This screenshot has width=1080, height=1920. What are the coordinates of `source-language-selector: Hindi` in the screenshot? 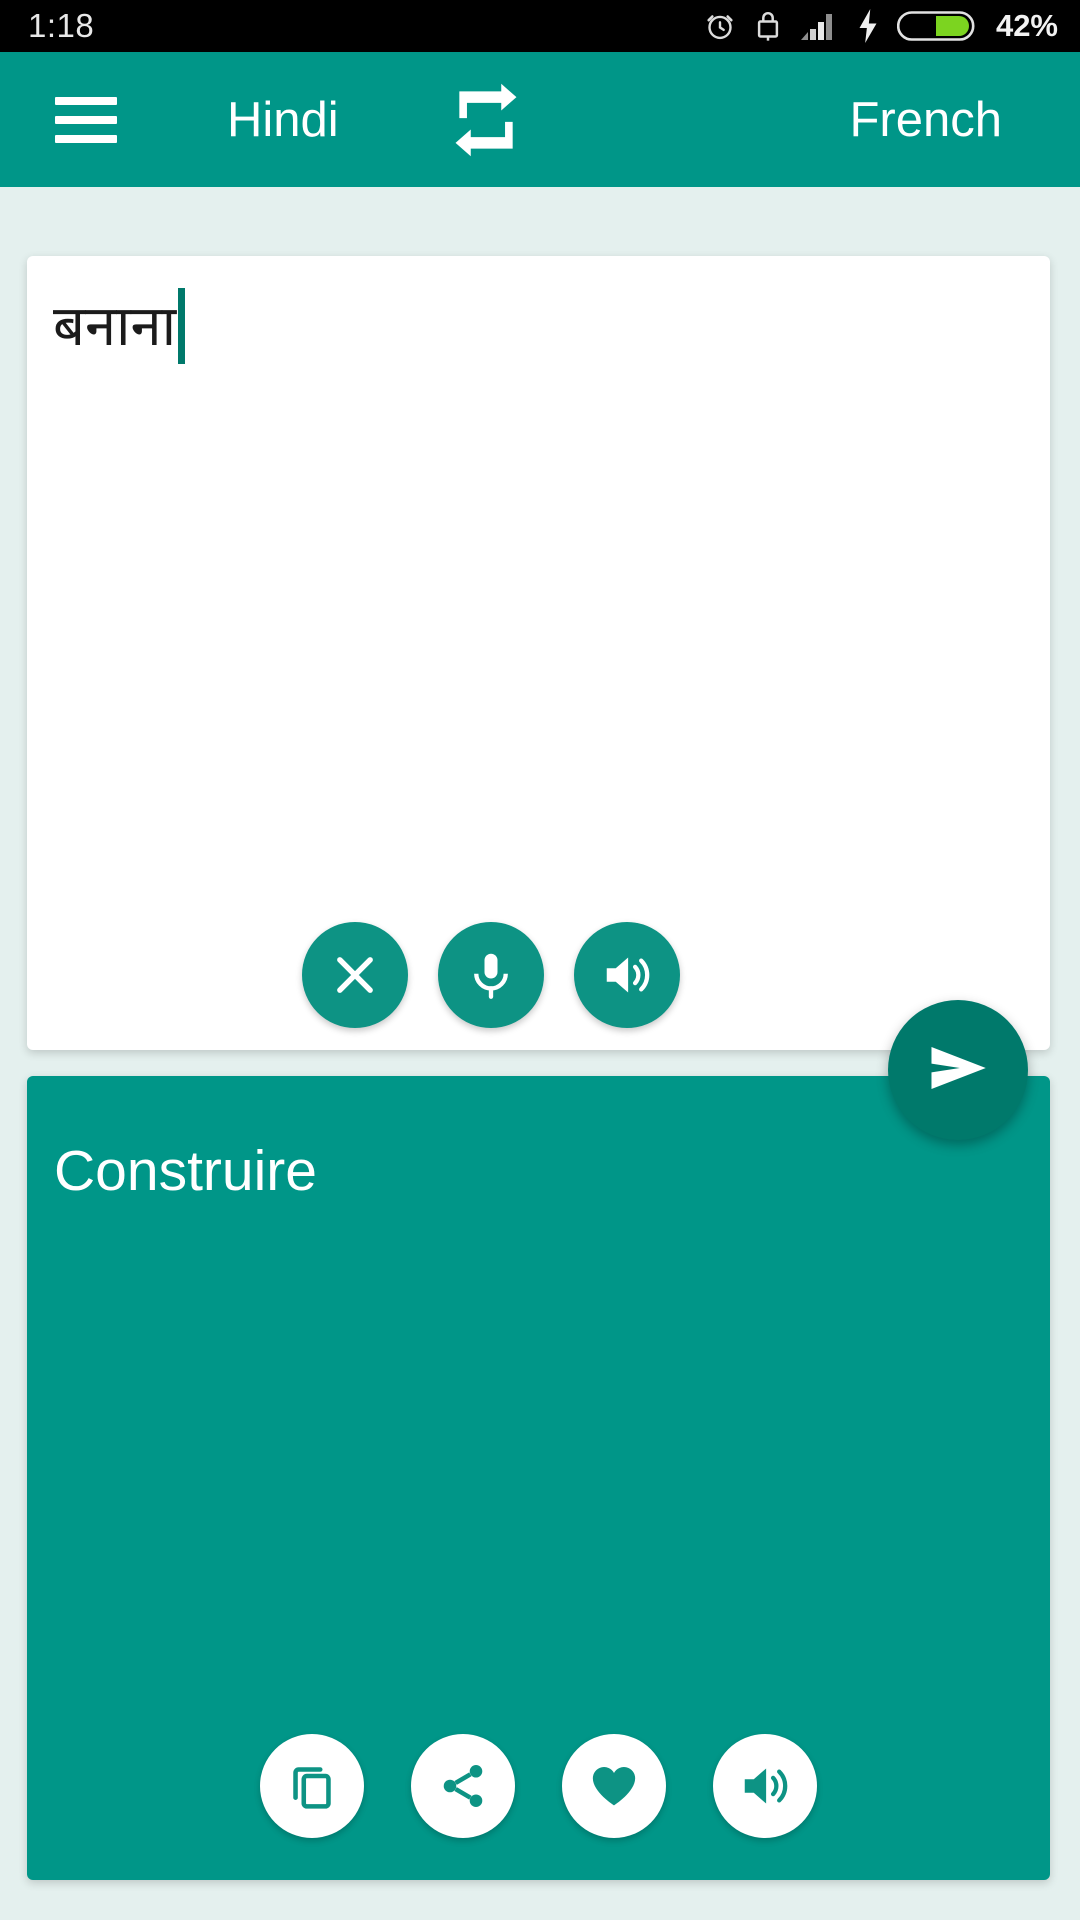 It's located at (283, 120).